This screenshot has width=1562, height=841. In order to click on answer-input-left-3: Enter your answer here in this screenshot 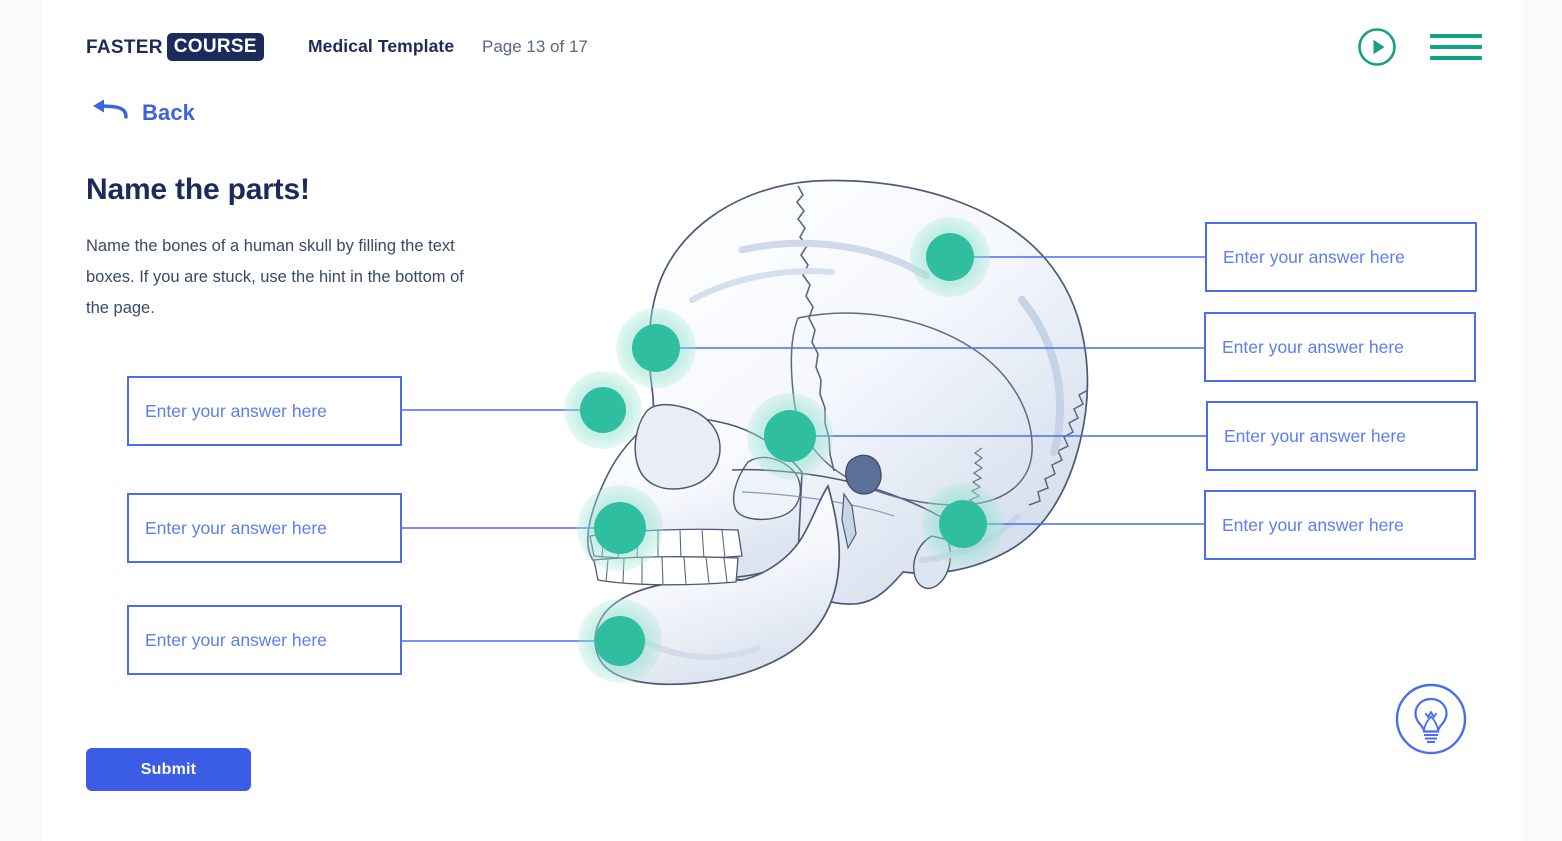, I will do `click(264, 640)`.